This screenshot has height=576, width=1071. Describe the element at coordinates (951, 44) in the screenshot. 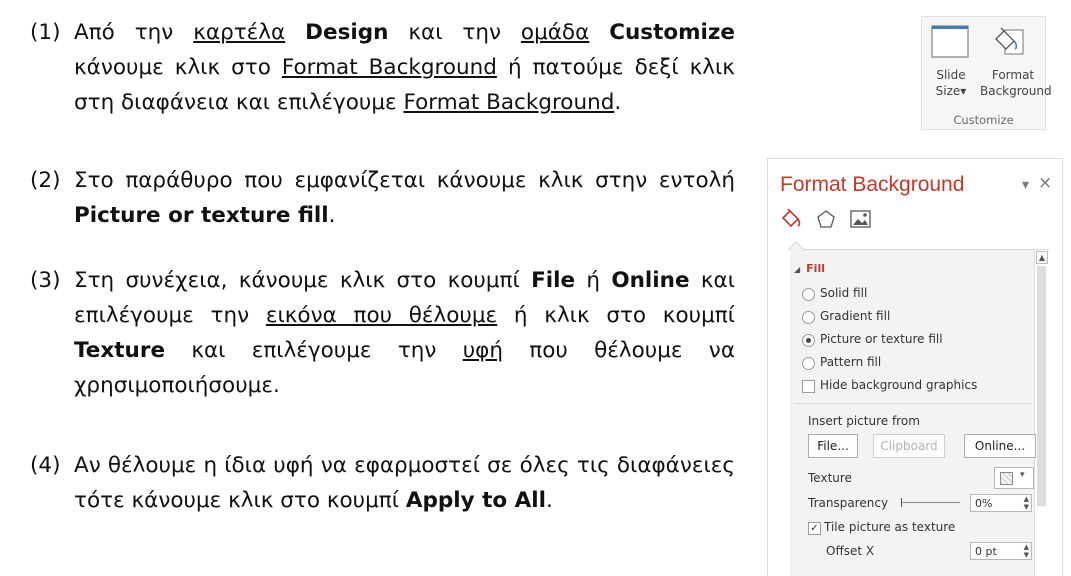

I see `slide-size-icon` at that location.